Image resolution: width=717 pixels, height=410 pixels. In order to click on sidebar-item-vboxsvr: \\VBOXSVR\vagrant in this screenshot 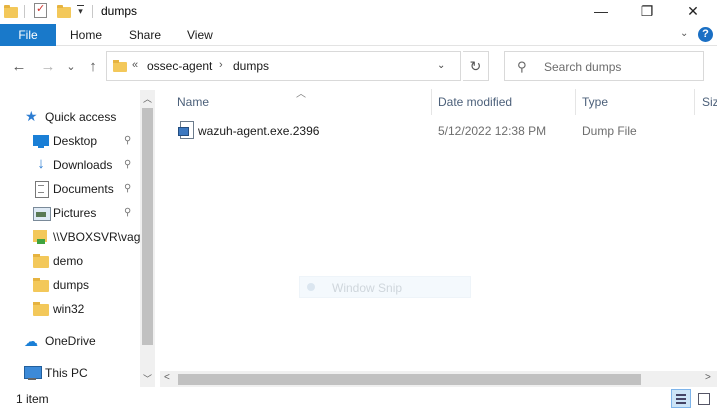, I will do `click(70, 237)`.